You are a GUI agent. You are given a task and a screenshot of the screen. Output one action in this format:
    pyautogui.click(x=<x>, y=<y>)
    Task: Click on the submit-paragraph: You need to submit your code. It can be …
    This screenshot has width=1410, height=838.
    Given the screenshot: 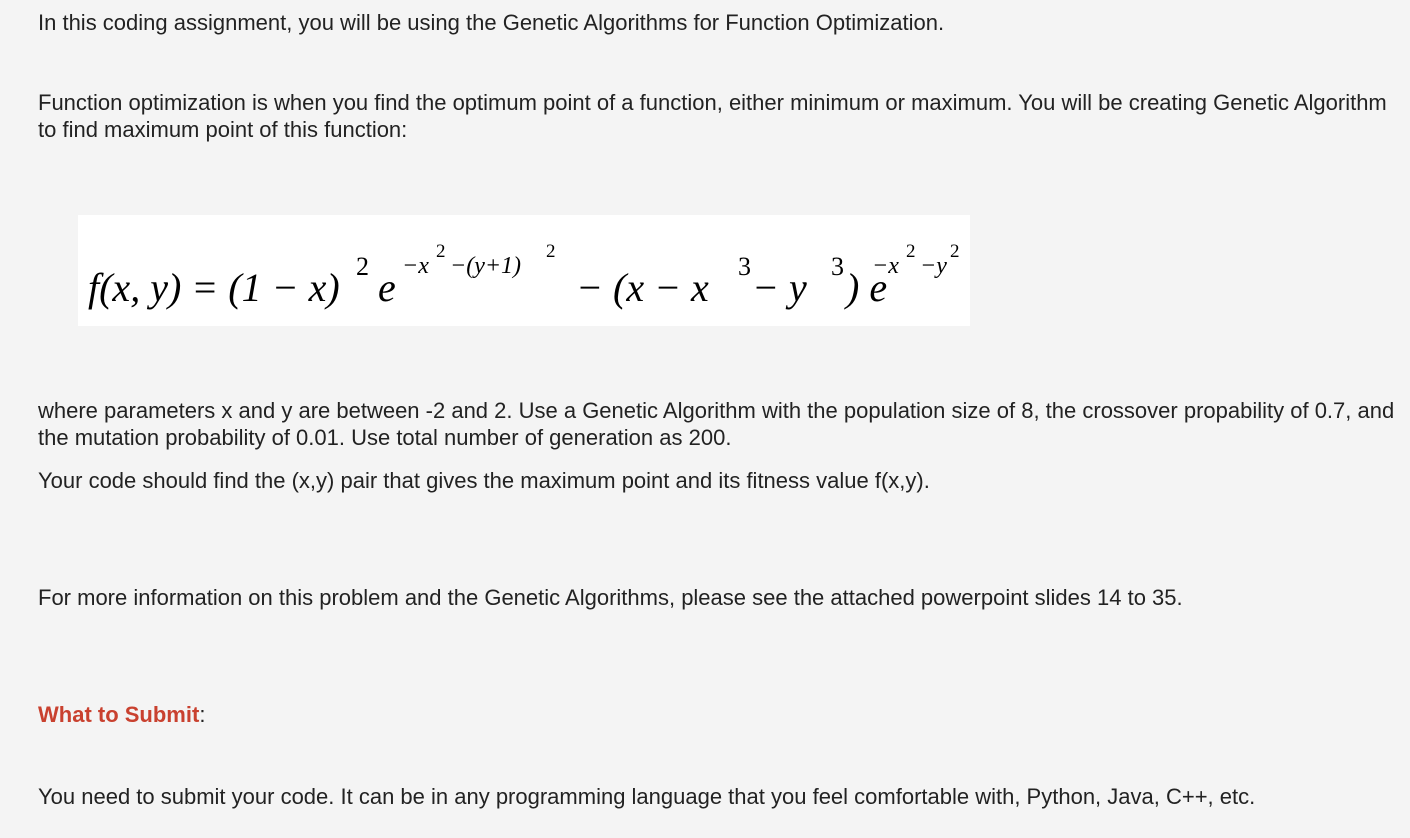 What is the action you would take?
    pyautogui.click(x=647, y=796)
    